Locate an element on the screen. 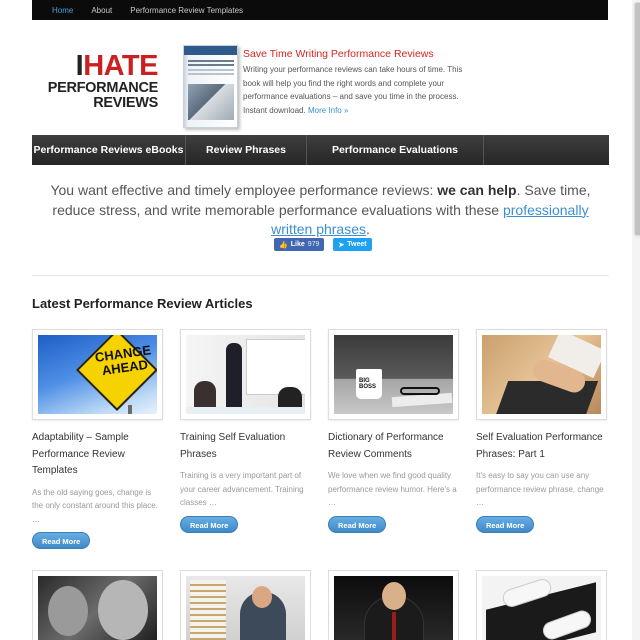 The width and height of the screenshot is (640, 640). social-buttons: 👍 Like 979 ➤ Tweet is located at coordinates (323, 244).